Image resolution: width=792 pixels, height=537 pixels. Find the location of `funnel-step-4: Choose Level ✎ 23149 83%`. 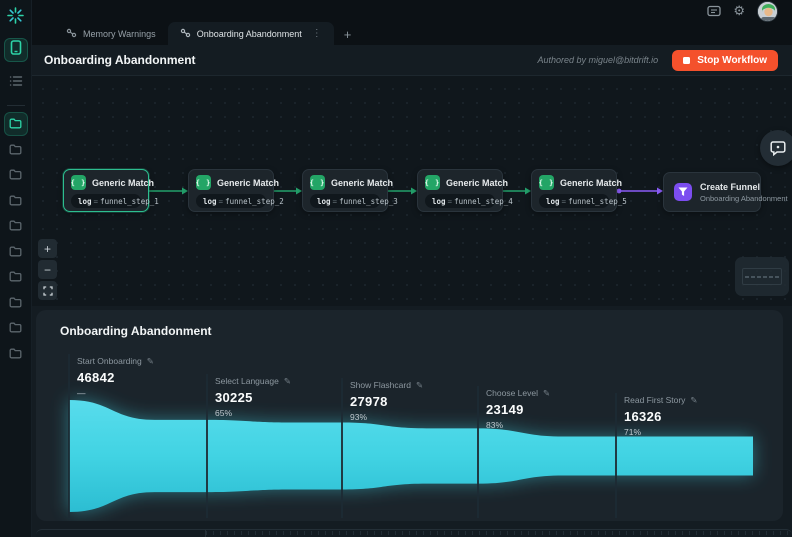

funnel-step-4: Choose Level ✎ 23149 83% is located at coordinates (518, 409).